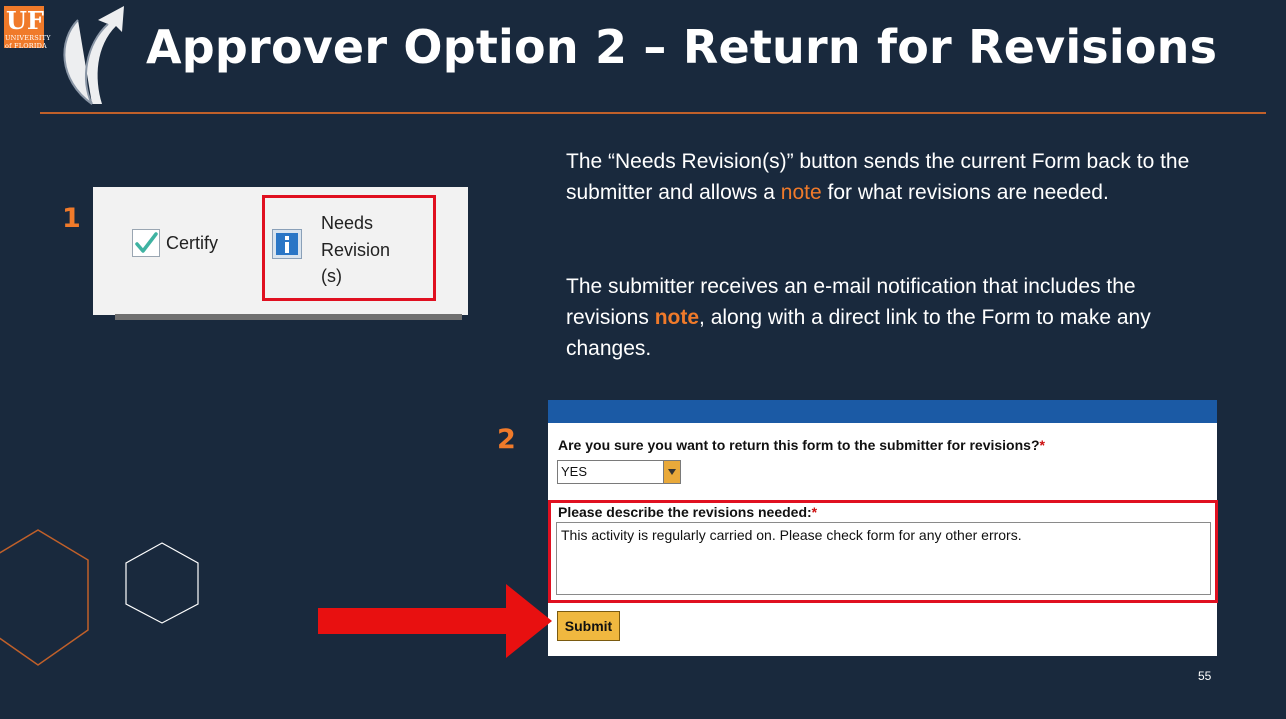 This screenshot has width=1286, height=719. I want to click on dropdown-arrow-icon, so click(671, 472).